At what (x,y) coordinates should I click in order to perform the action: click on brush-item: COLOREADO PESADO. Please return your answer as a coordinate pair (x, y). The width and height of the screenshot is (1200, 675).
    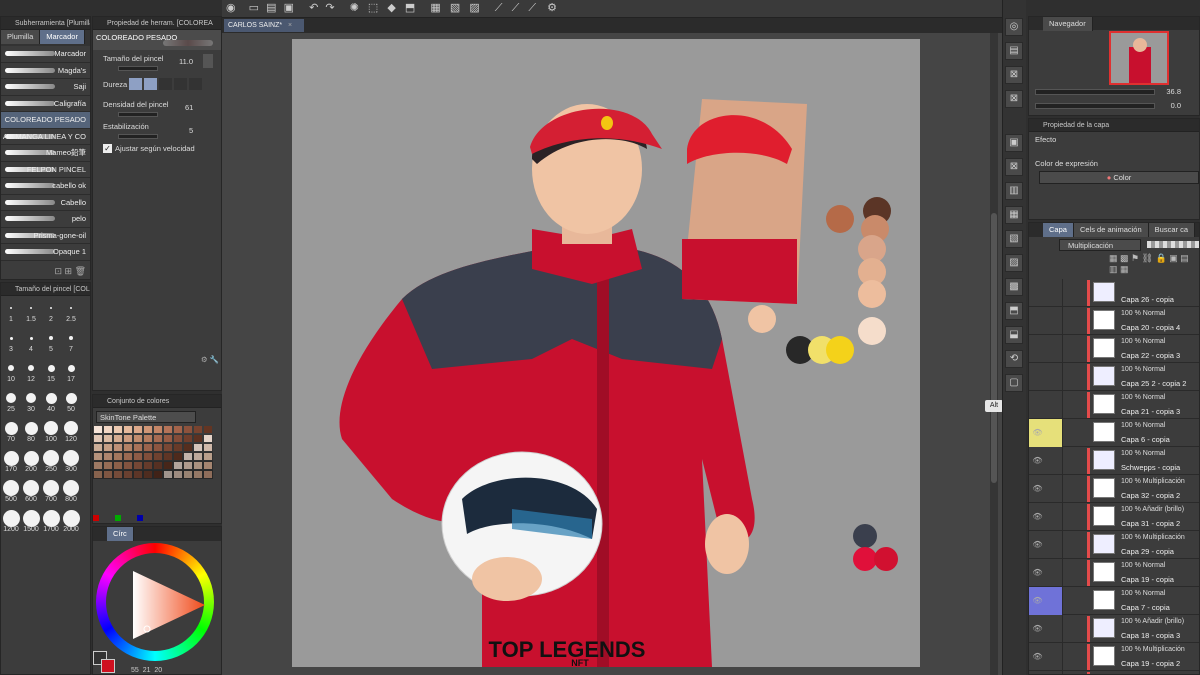
    Looking at the image, I should click on (45, 120).